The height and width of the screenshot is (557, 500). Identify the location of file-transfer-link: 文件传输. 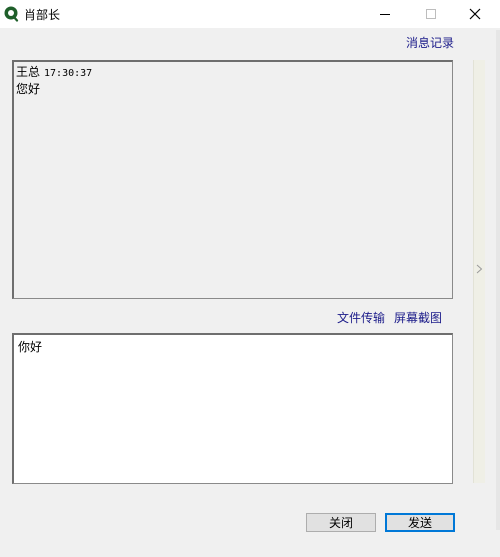
(361, 317).